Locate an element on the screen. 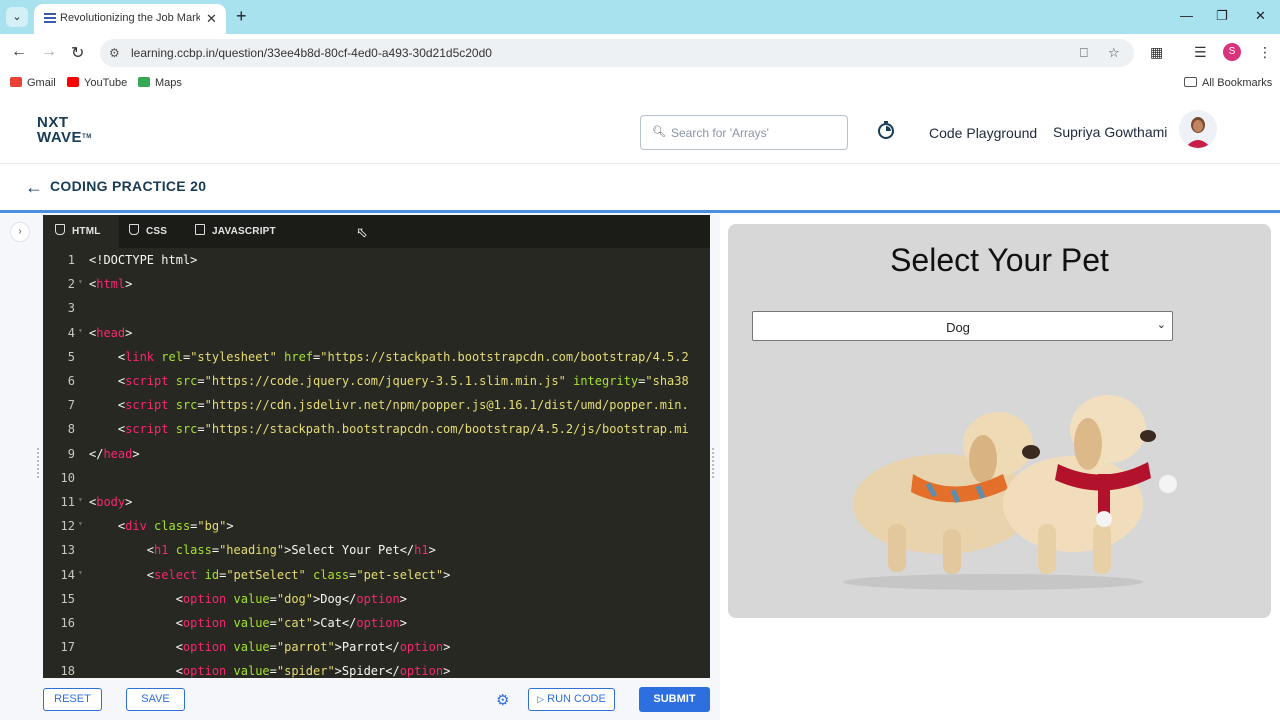 The width and height of the screenshot is (1280, 720). youtube-icon is located at coordinates (73, 82).